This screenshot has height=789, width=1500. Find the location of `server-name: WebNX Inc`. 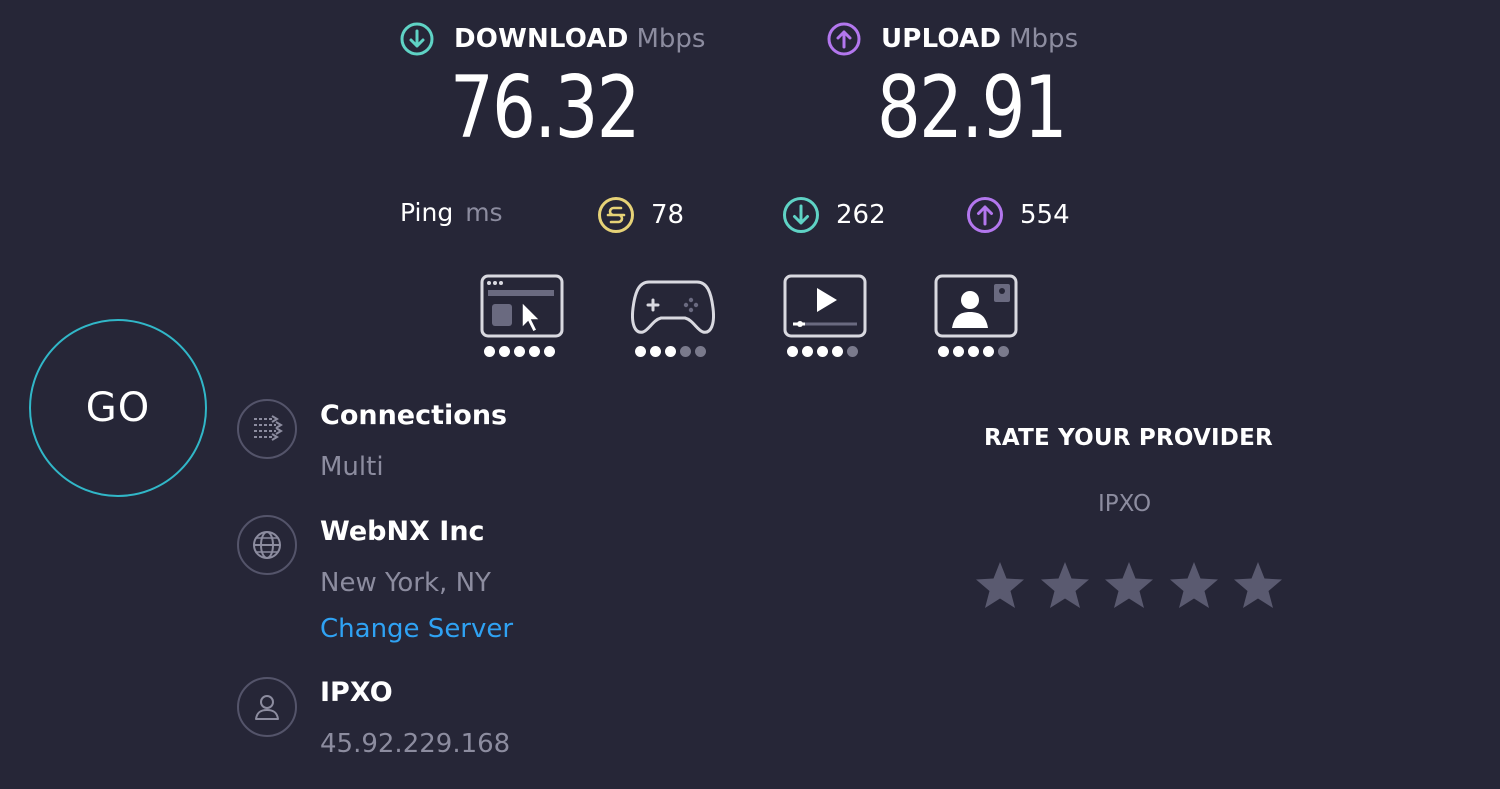

server-name: WebNX Inc is located at coordinates (402, 531).